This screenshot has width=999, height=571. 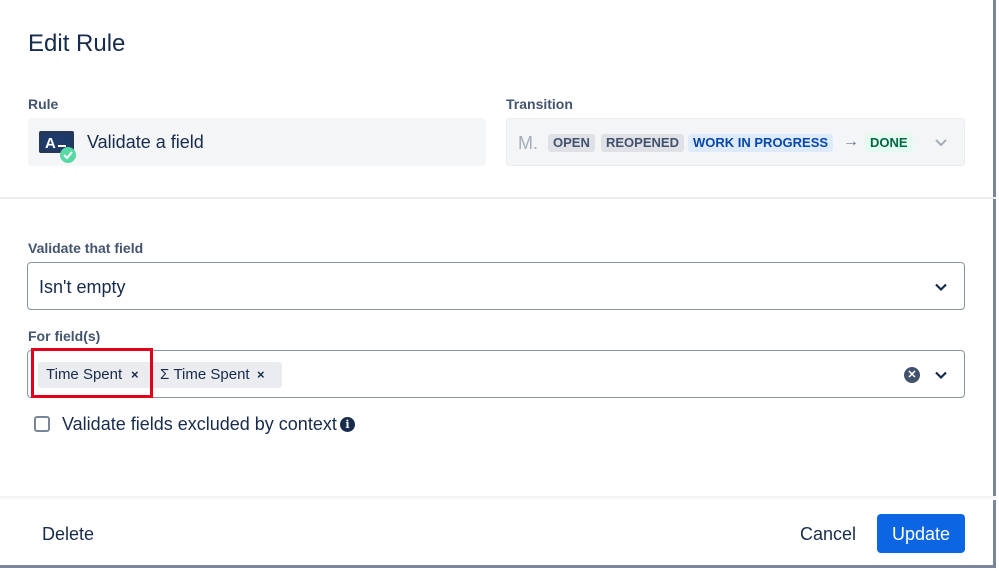 I want to click on validate-excluded-label: Validate fields excluded by context, so click(x=199, y=424).